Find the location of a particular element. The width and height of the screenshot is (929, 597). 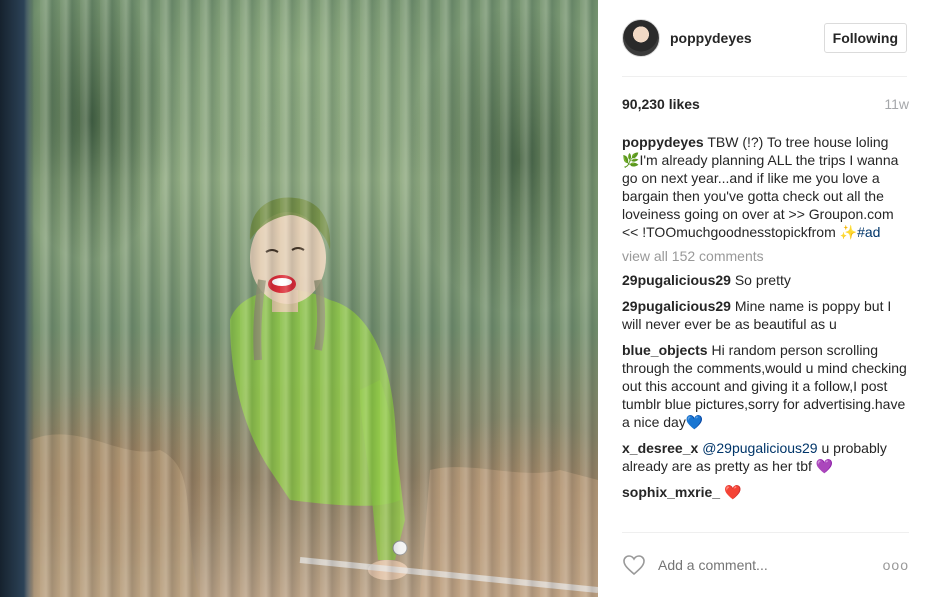

add-comment-input is located at coordinates (758, 565).